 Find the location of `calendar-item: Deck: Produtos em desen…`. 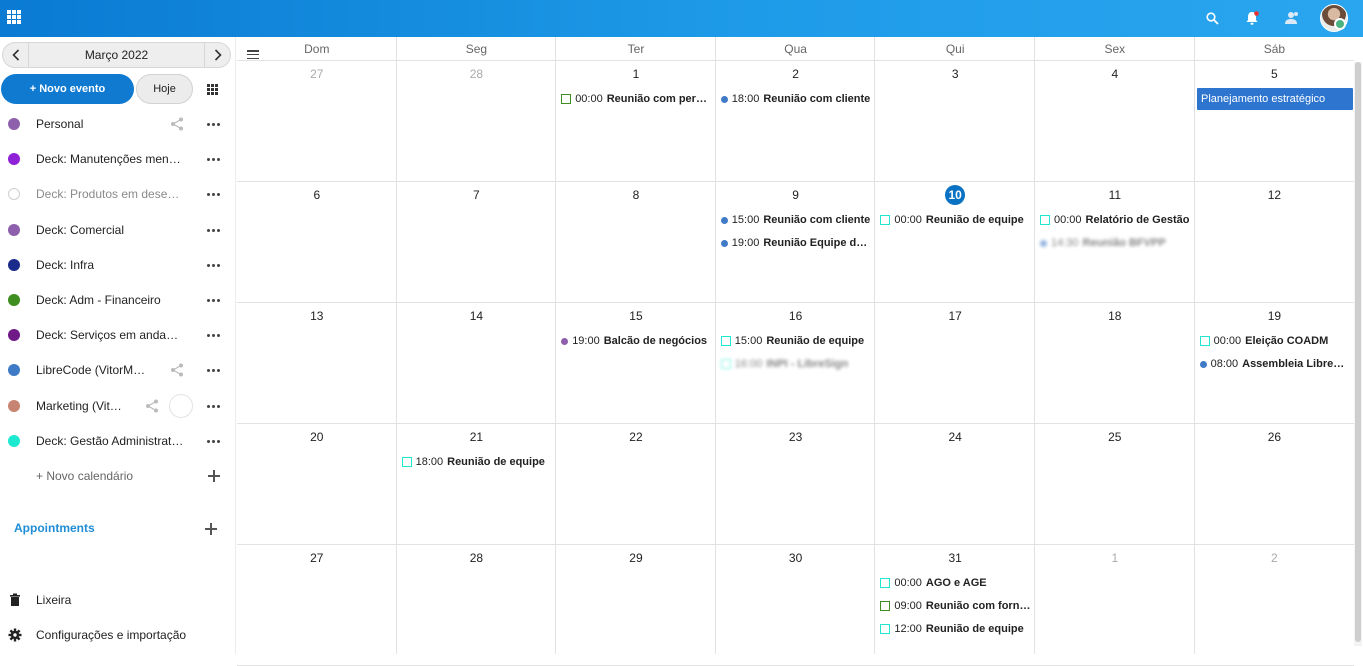

calendar-item: Deck: Produtos em desen… is located at coordinates (118, 194).